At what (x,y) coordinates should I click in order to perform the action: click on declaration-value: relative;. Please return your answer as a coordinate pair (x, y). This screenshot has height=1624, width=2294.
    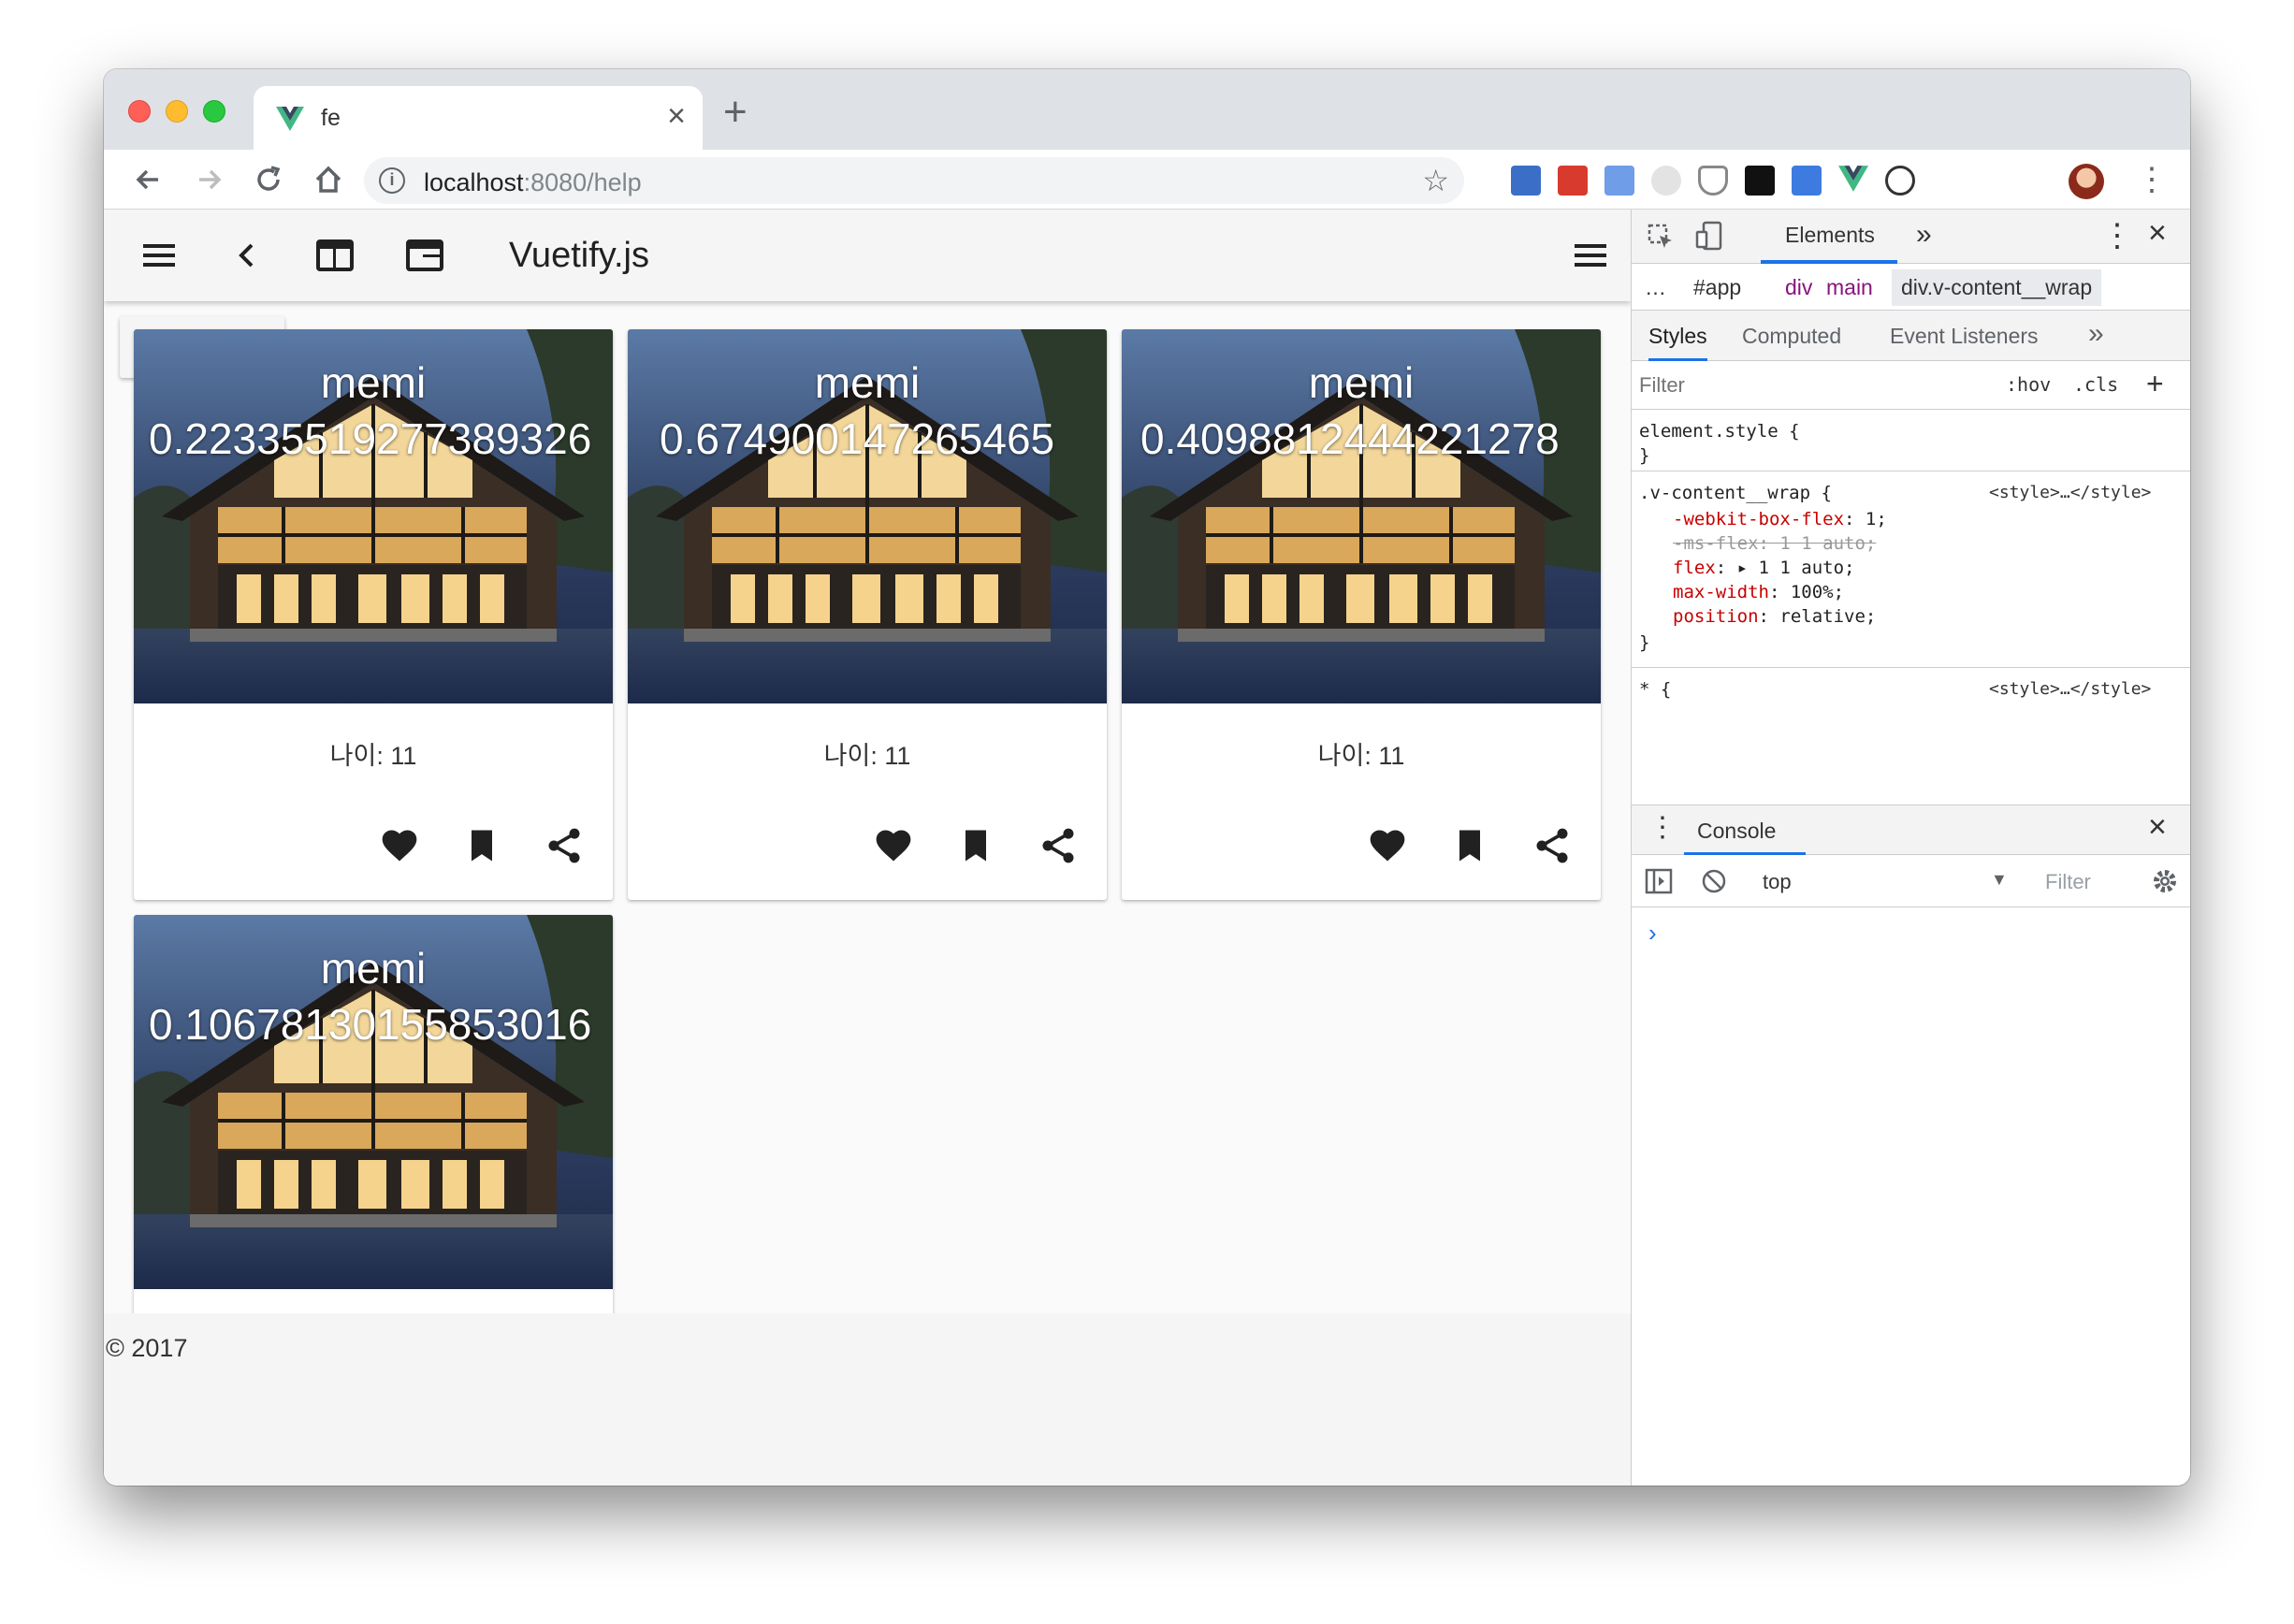
    Looking at the image, I should click on (1828, 616).